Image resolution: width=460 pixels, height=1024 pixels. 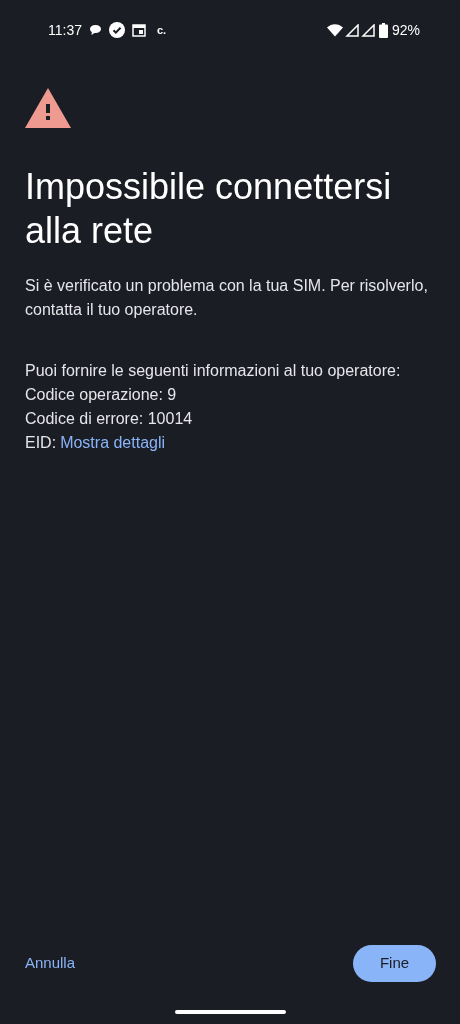 I want to click on info-line: Codice di errore: 10014, so click(x=109, y=419).